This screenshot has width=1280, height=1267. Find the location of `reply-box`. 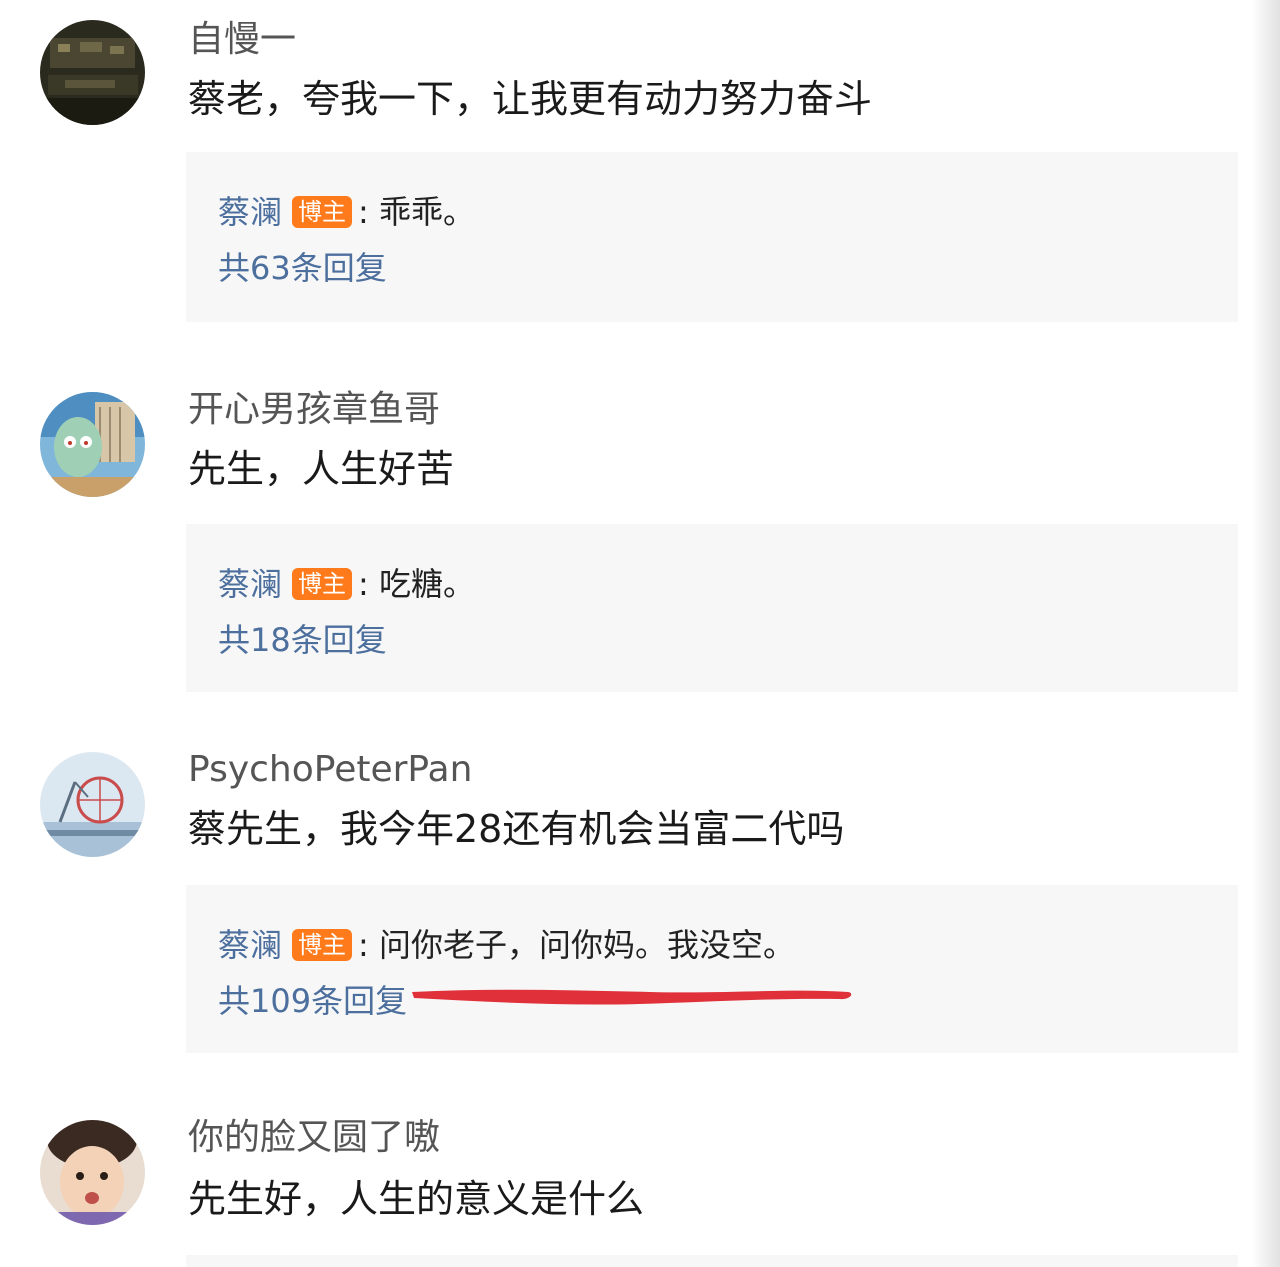

reply-box is located at coordinates (712, 1261).